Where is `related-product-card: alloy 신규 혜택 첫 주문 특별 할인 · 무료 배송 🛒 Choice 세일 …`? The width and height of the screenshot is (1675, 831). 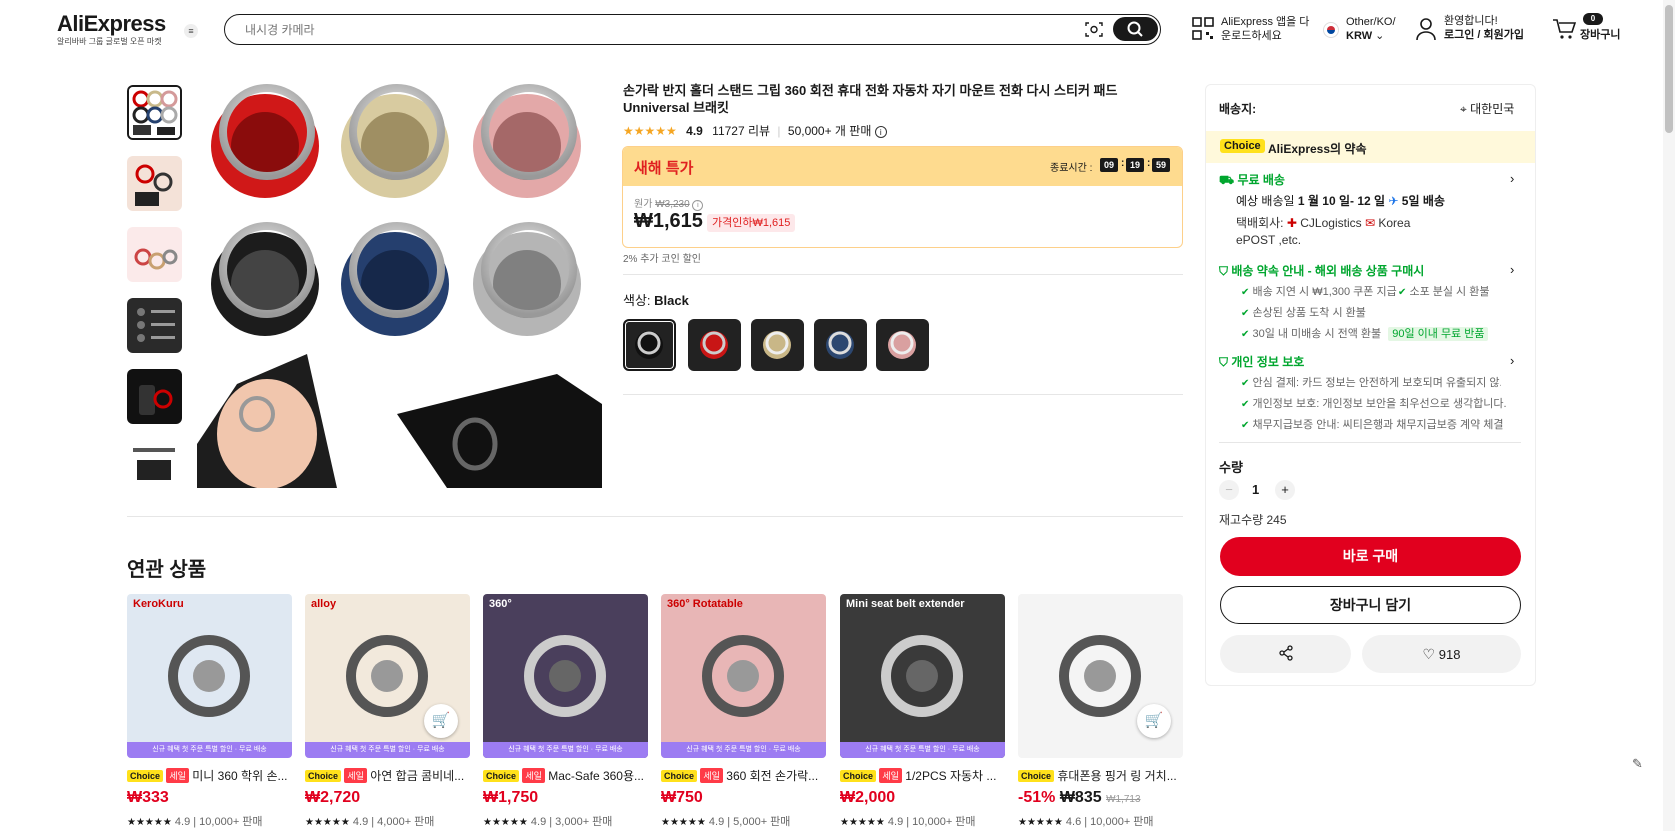 related-product-card: alloy 신규 혜택 첫 주문 특별 할인 · 무료 배송 🛒 Choice 세일 … is located at coordinates (387, 711).